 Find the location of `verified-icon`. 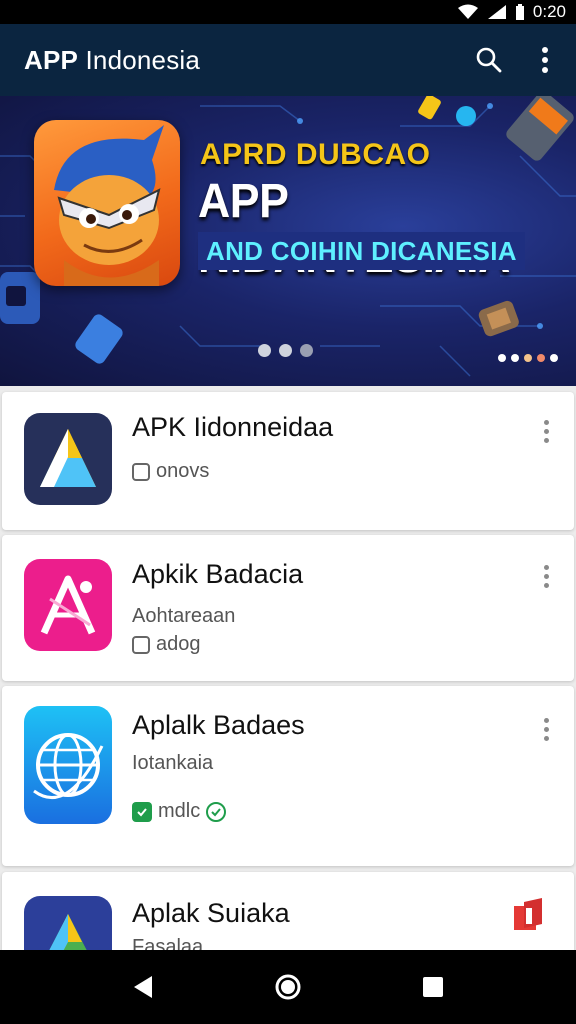

verified-icon is located at coordinates (216, 811).